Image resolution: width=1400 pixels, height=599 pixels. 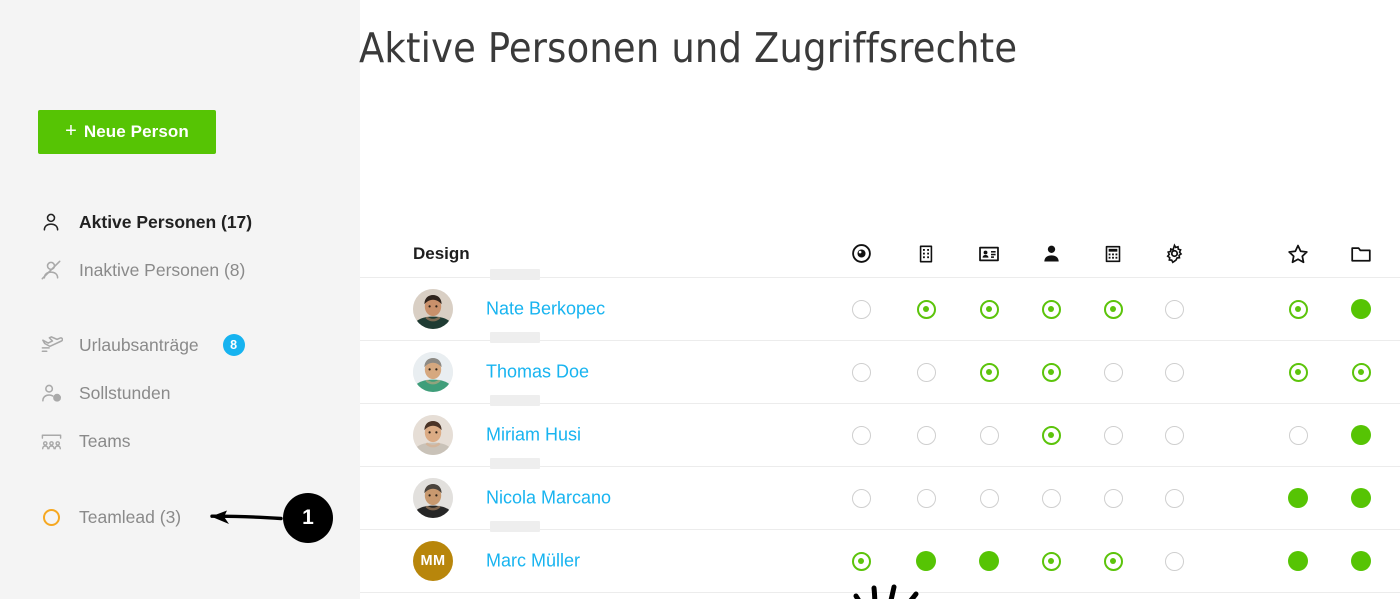 What do you see at coordinates (141, 270) in the screenshot?
I see `sidebar-item-inaktive-personen: Inaktive Personen (8)` at bounding box center [141, 270].